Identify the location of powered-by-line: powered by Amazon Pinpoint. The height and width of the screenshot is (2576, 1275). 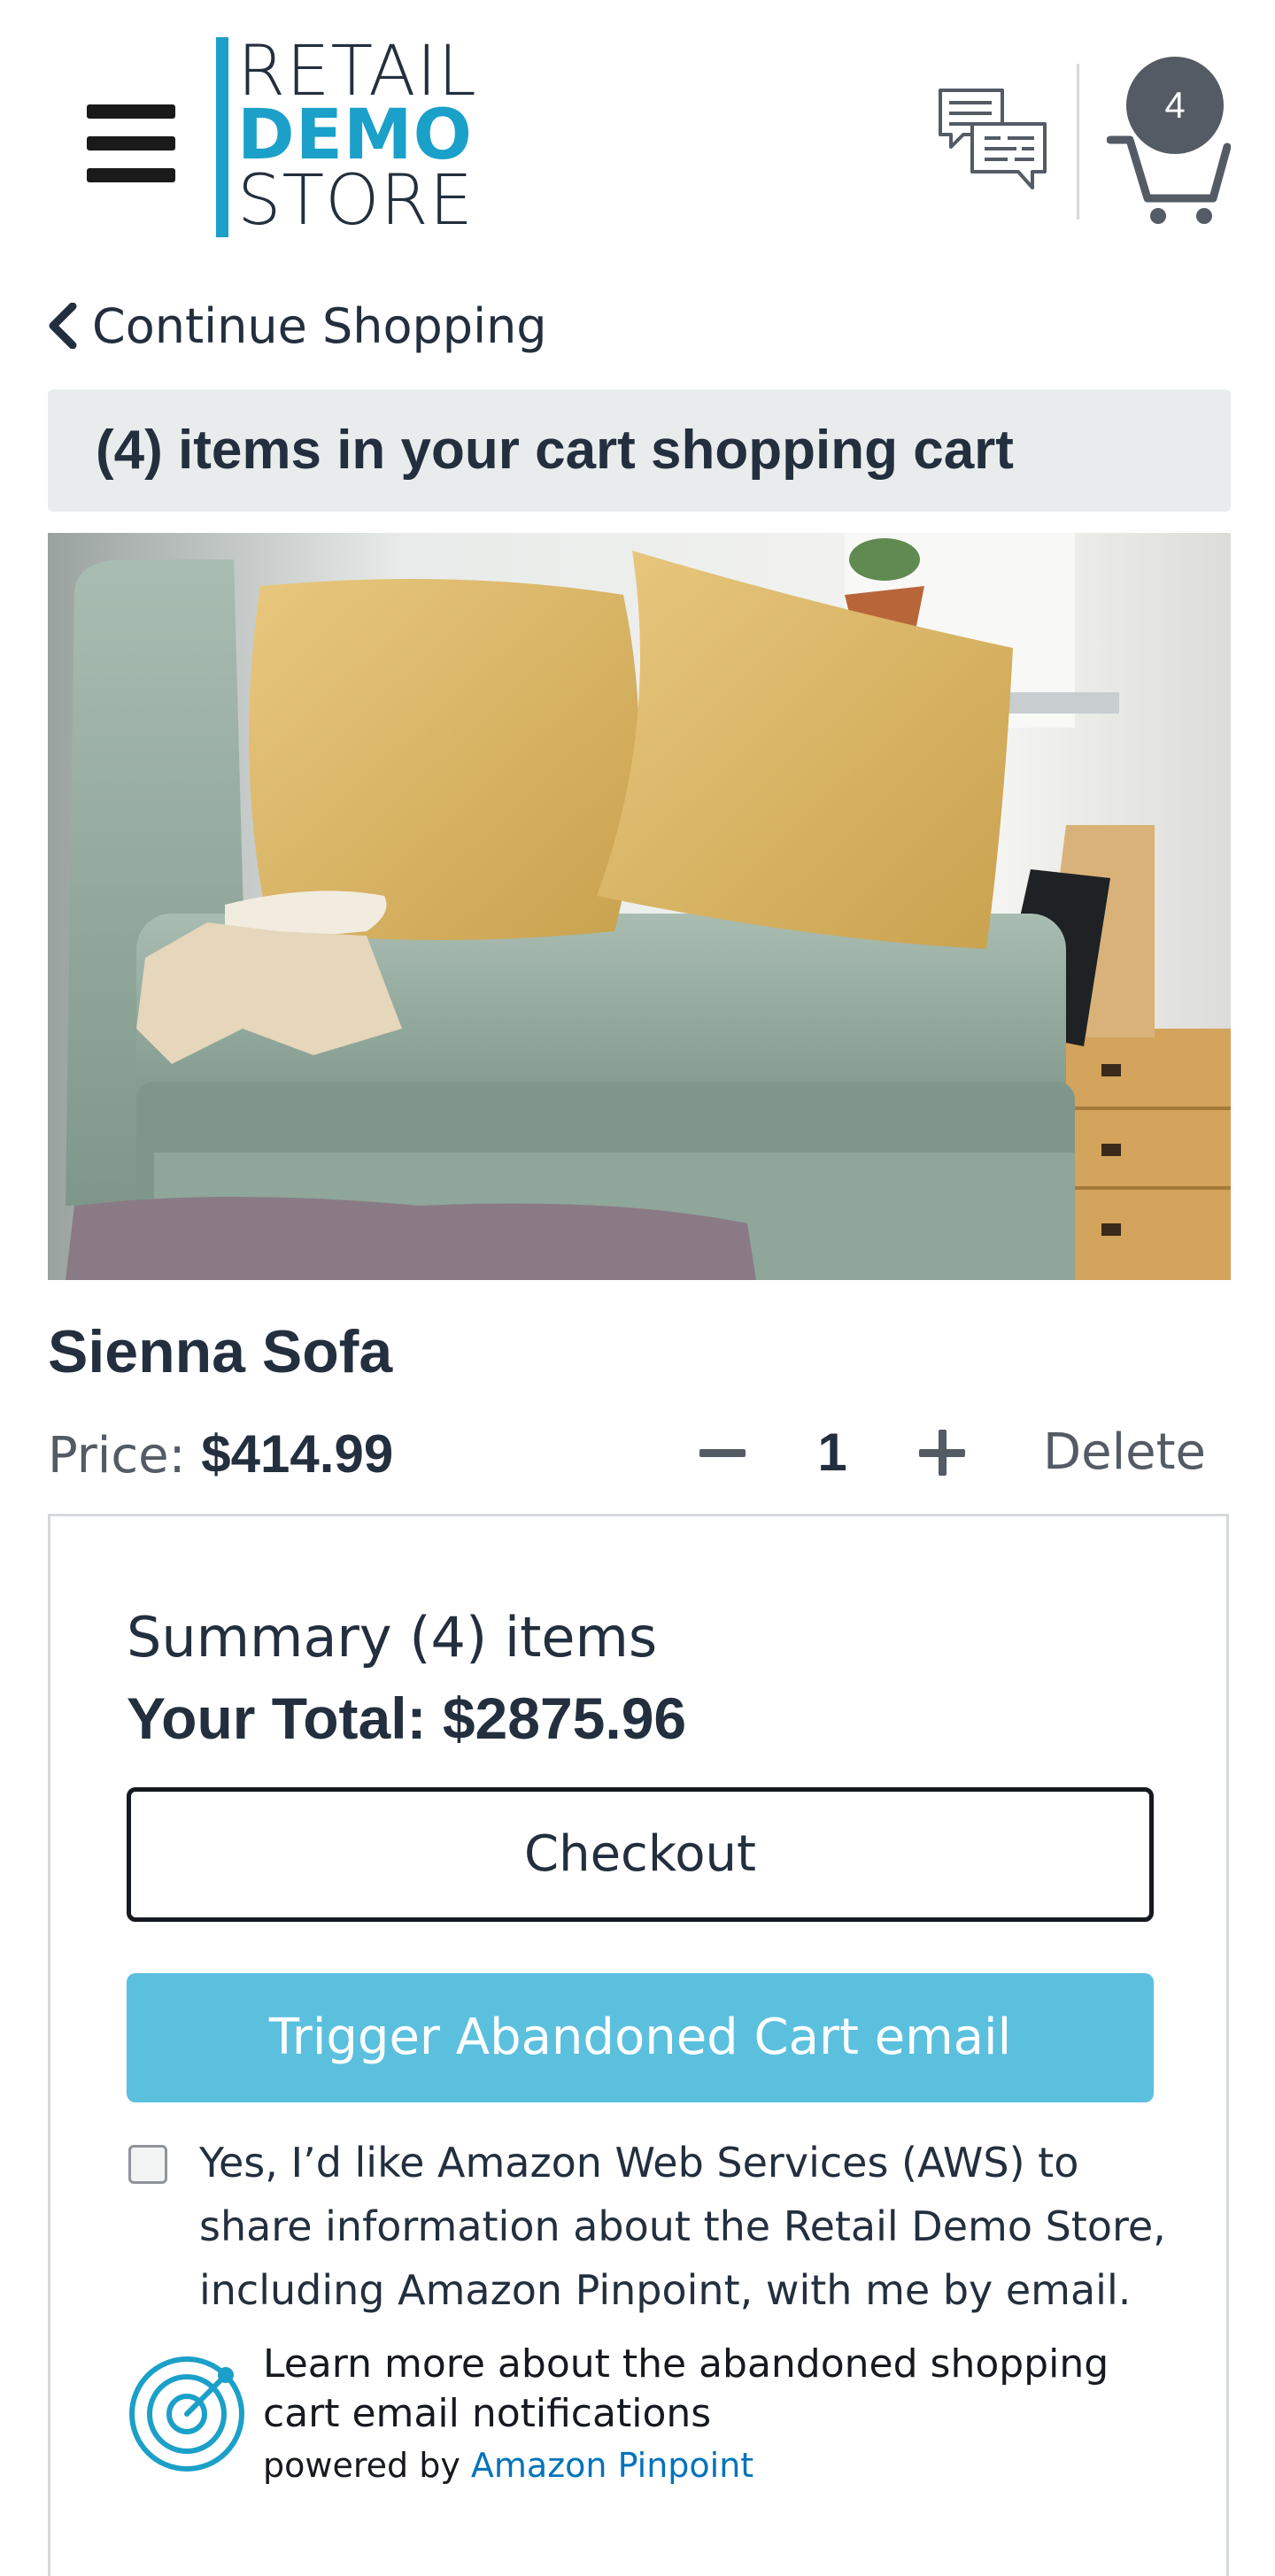
(508, 2465).